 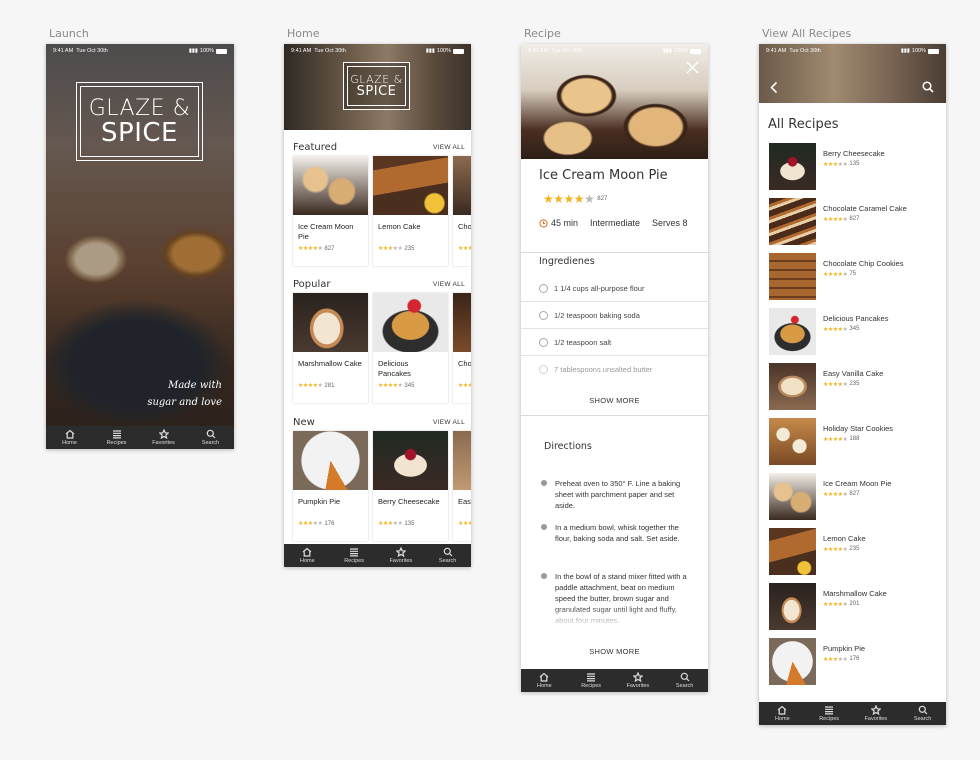 I want to click on recipe-card: Cho Coo ★★★★, so click(x=462, y=211).